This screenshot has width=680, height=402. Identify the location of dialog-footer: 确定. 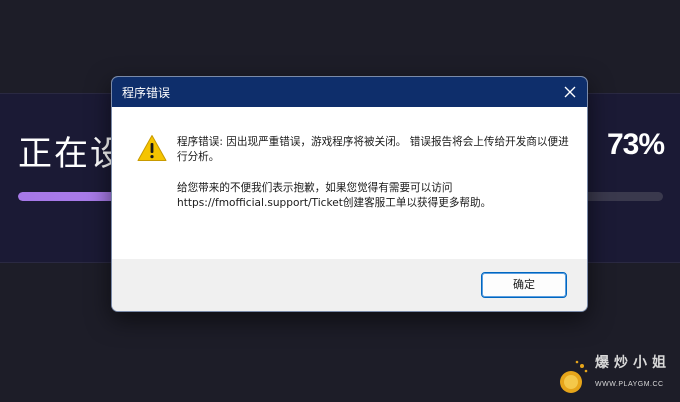
(349, 285).